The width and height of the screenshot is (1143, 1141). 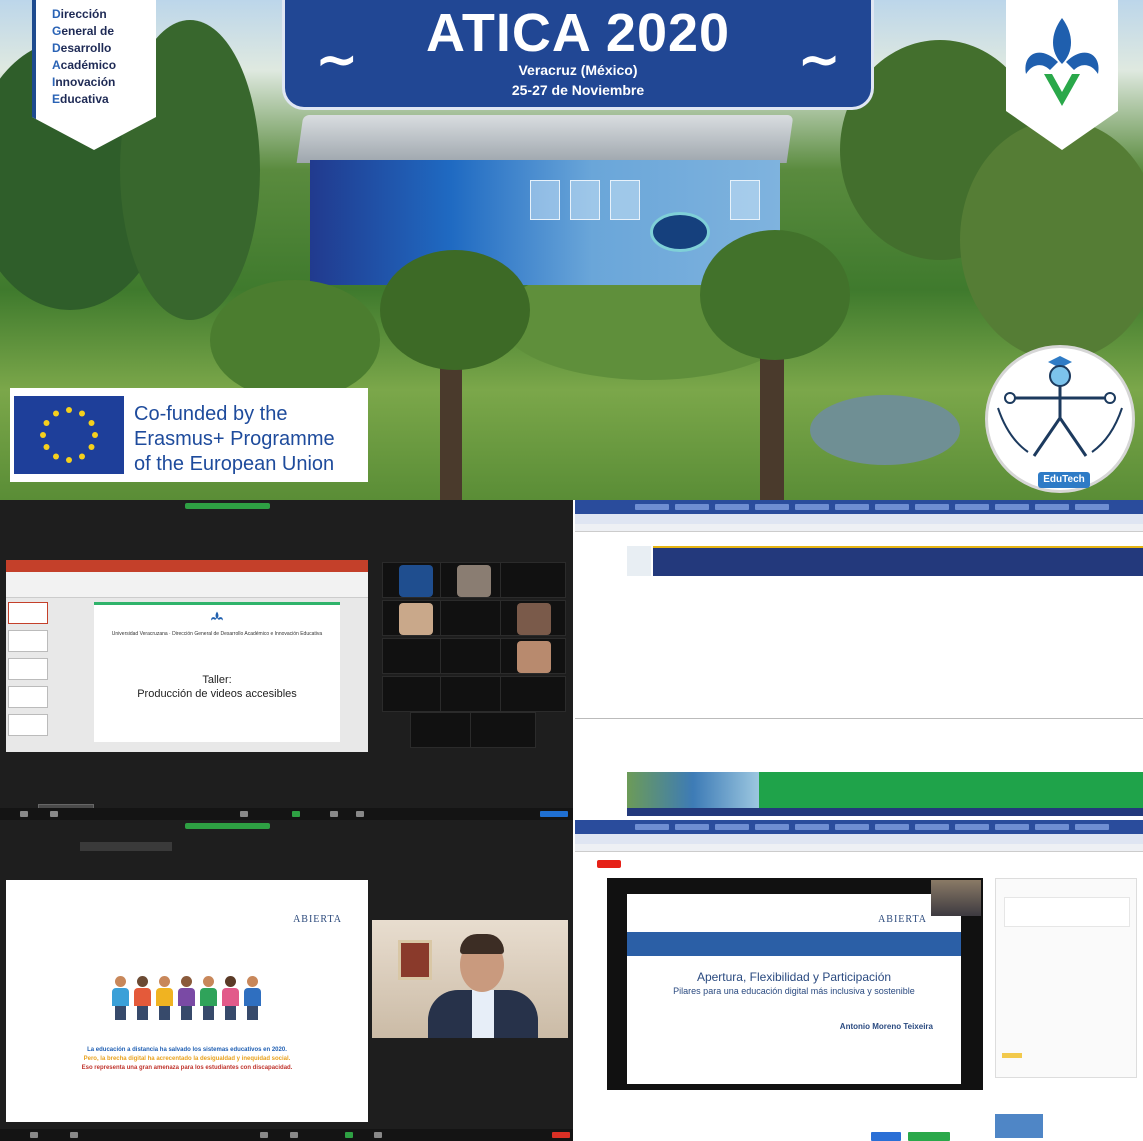 I want to click on edutech-vitruvian-icon, so click(x=1060, y=406).